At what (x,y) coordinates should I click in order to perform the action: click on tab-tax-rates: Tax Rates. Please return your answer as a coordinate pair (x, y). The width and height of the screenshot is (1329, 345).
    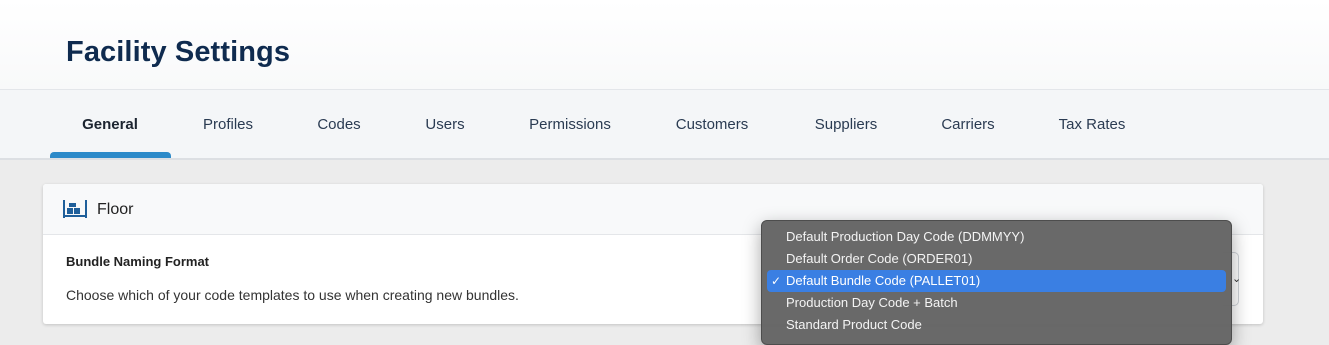
    Looking at the image, I should click on (1092, 126).